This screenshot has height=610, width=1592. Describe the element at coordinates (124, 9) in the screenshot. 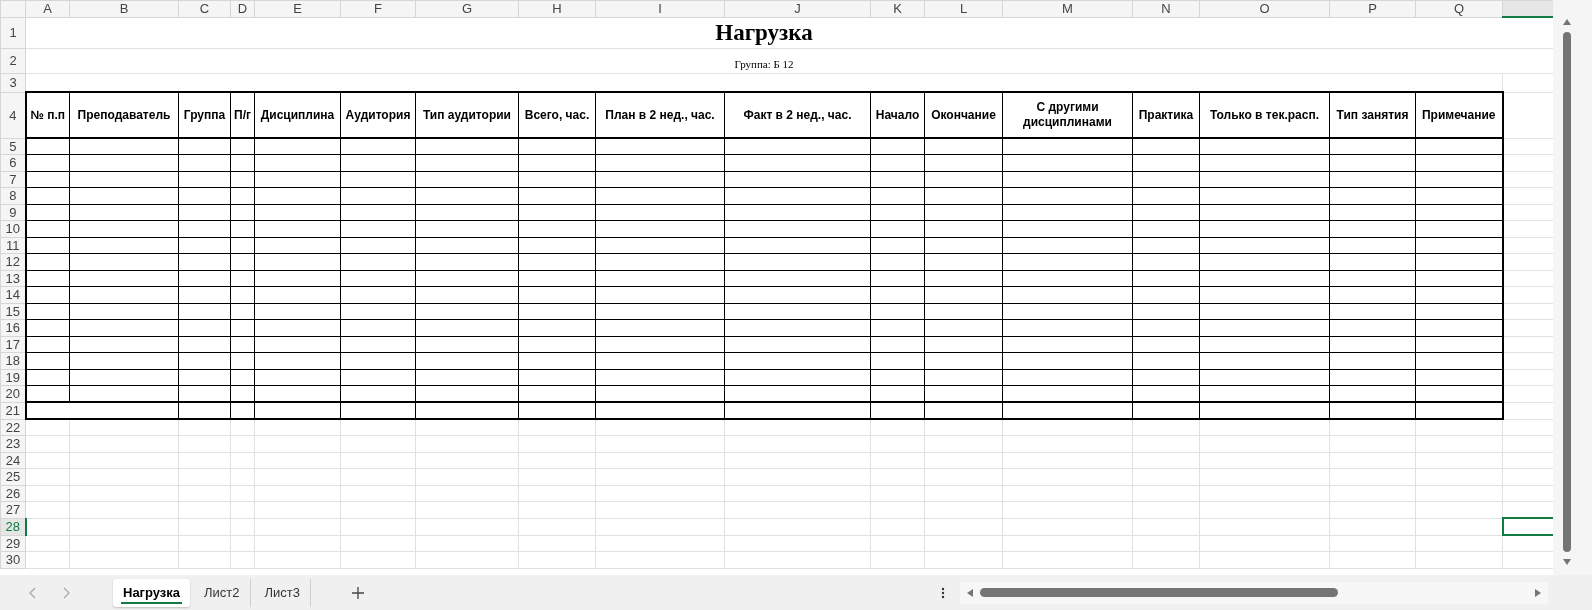

I see `column-header: B` at that location.